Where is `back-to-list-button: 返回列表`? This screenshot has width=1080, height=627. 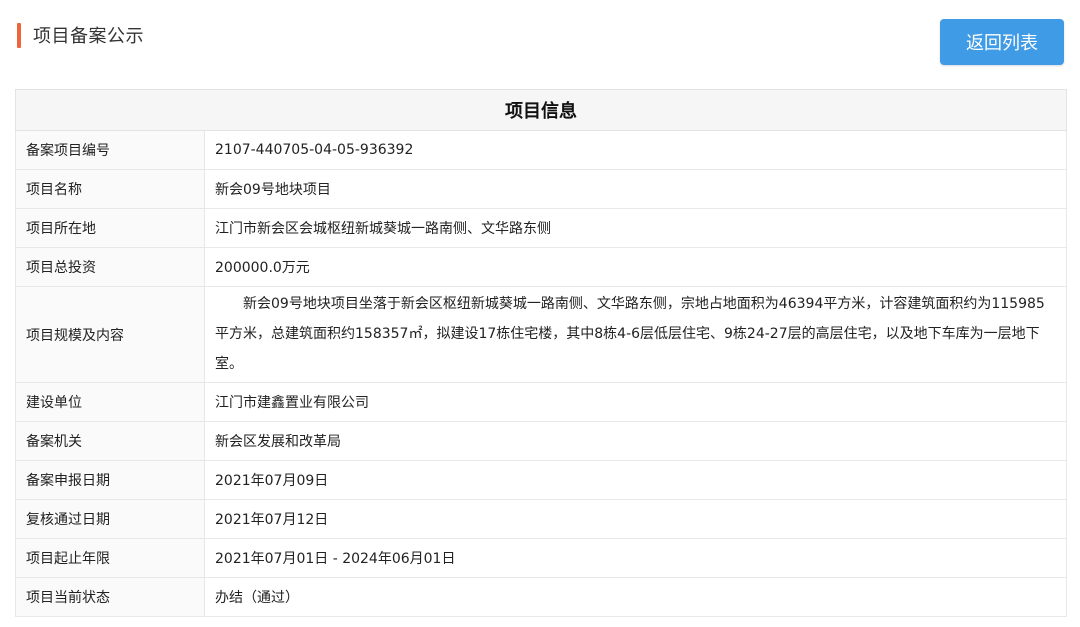
back-to-list-button: 返回列表 is located at coordinates (1002, 42).